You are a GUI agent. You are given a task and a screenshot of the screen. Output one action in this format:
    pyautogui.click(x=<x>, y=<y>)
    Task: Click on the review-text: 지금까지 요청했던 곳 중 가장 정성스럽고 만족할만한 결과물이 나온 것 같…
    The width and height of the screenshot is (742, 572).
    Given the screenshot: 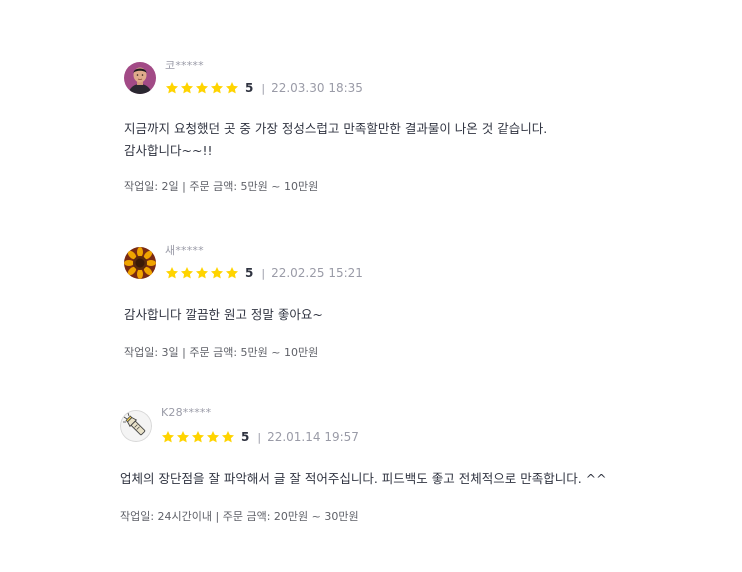 What is the action you would take?
    pyautogui.click(x=335, y=140)
    